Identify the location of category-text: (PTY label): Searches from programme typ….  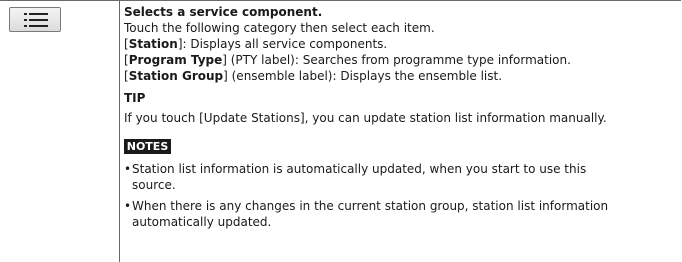
(398, 60).